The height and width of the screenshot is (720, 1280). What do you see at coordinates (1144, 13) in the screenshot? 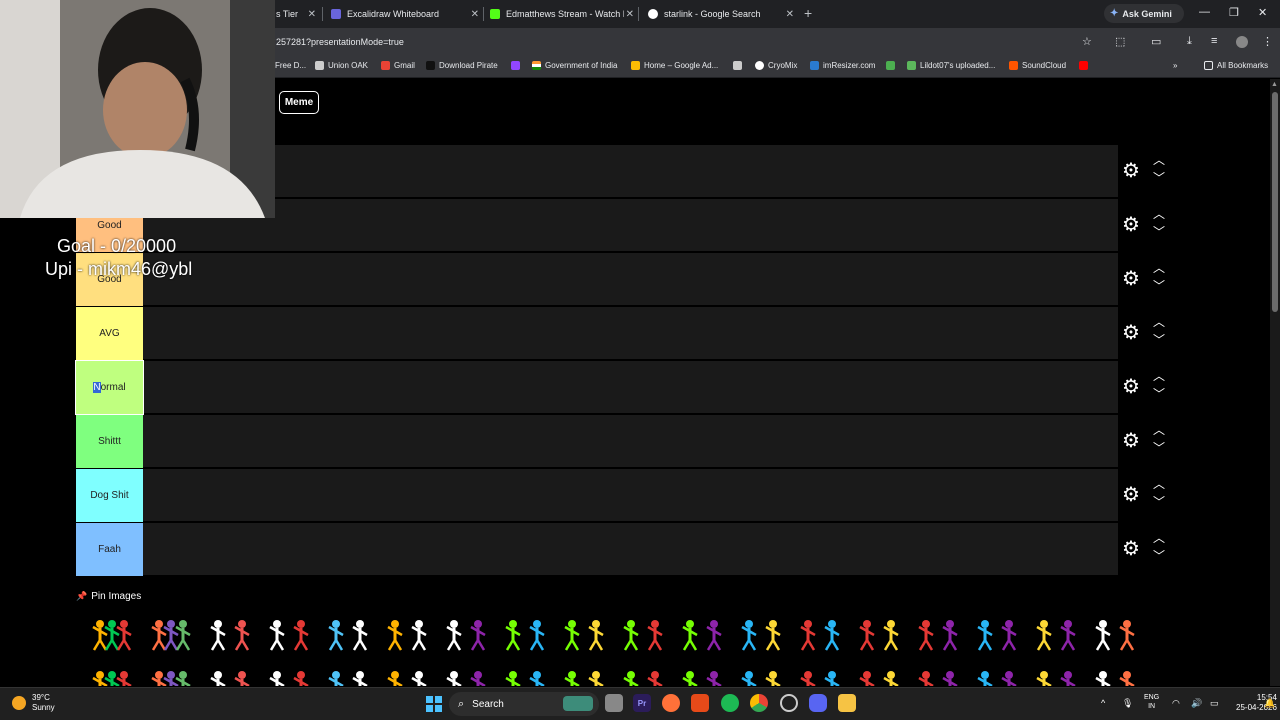
I see `ask-gemini-button: ✦ Ask Gemini` at bounding box center [1144, 13].